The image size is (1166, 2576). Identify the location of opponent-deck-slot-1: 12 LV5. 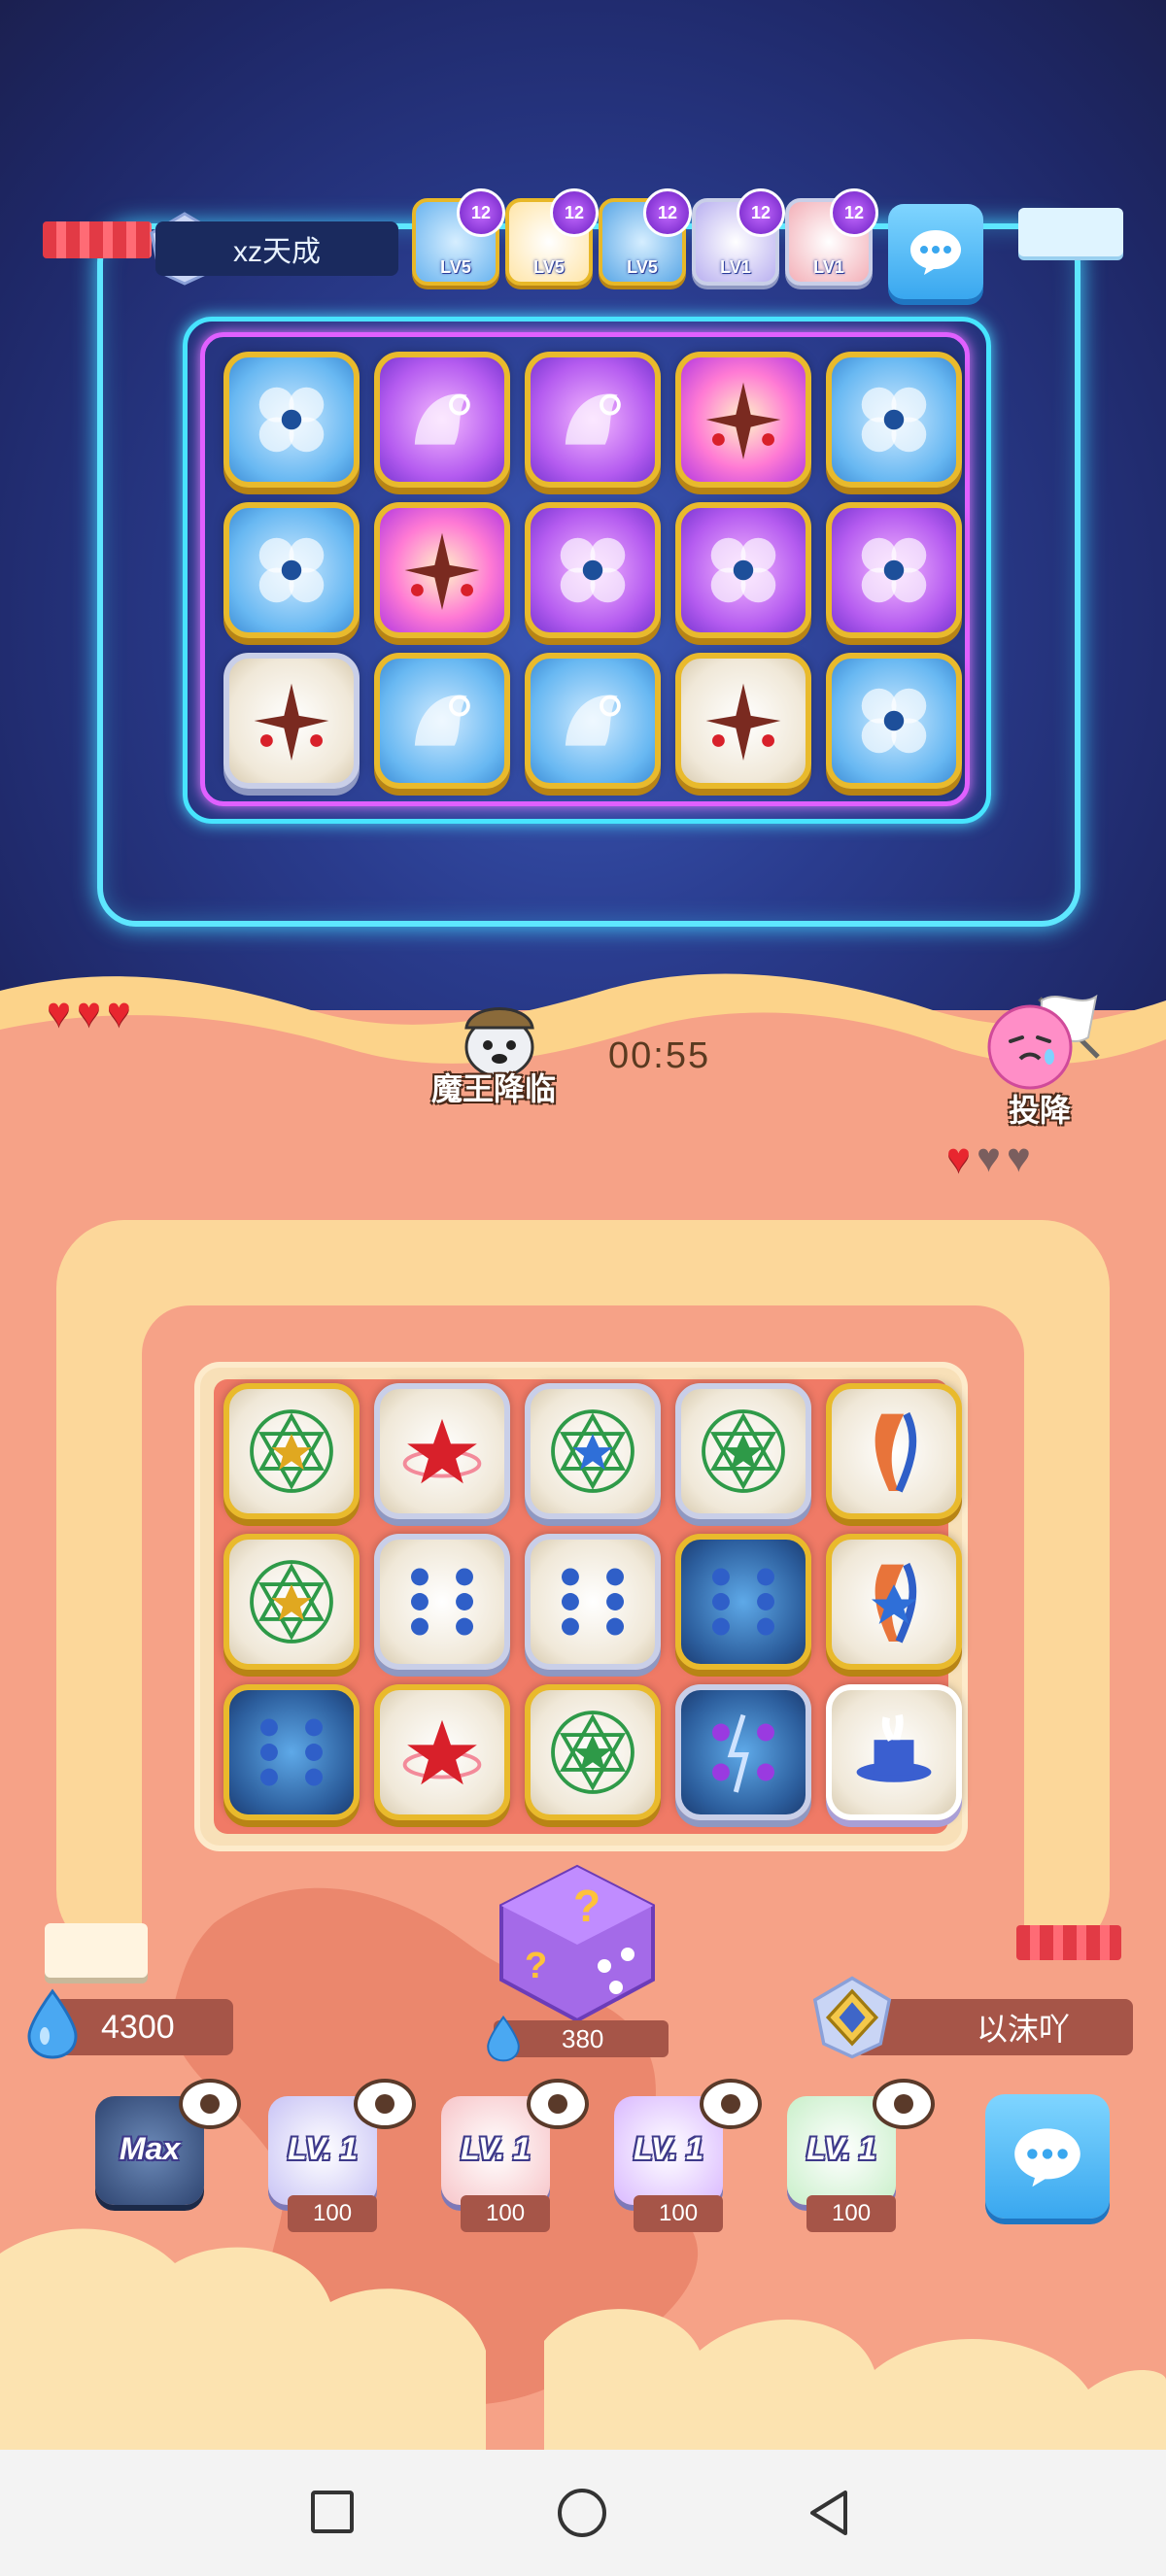
(458, 237).